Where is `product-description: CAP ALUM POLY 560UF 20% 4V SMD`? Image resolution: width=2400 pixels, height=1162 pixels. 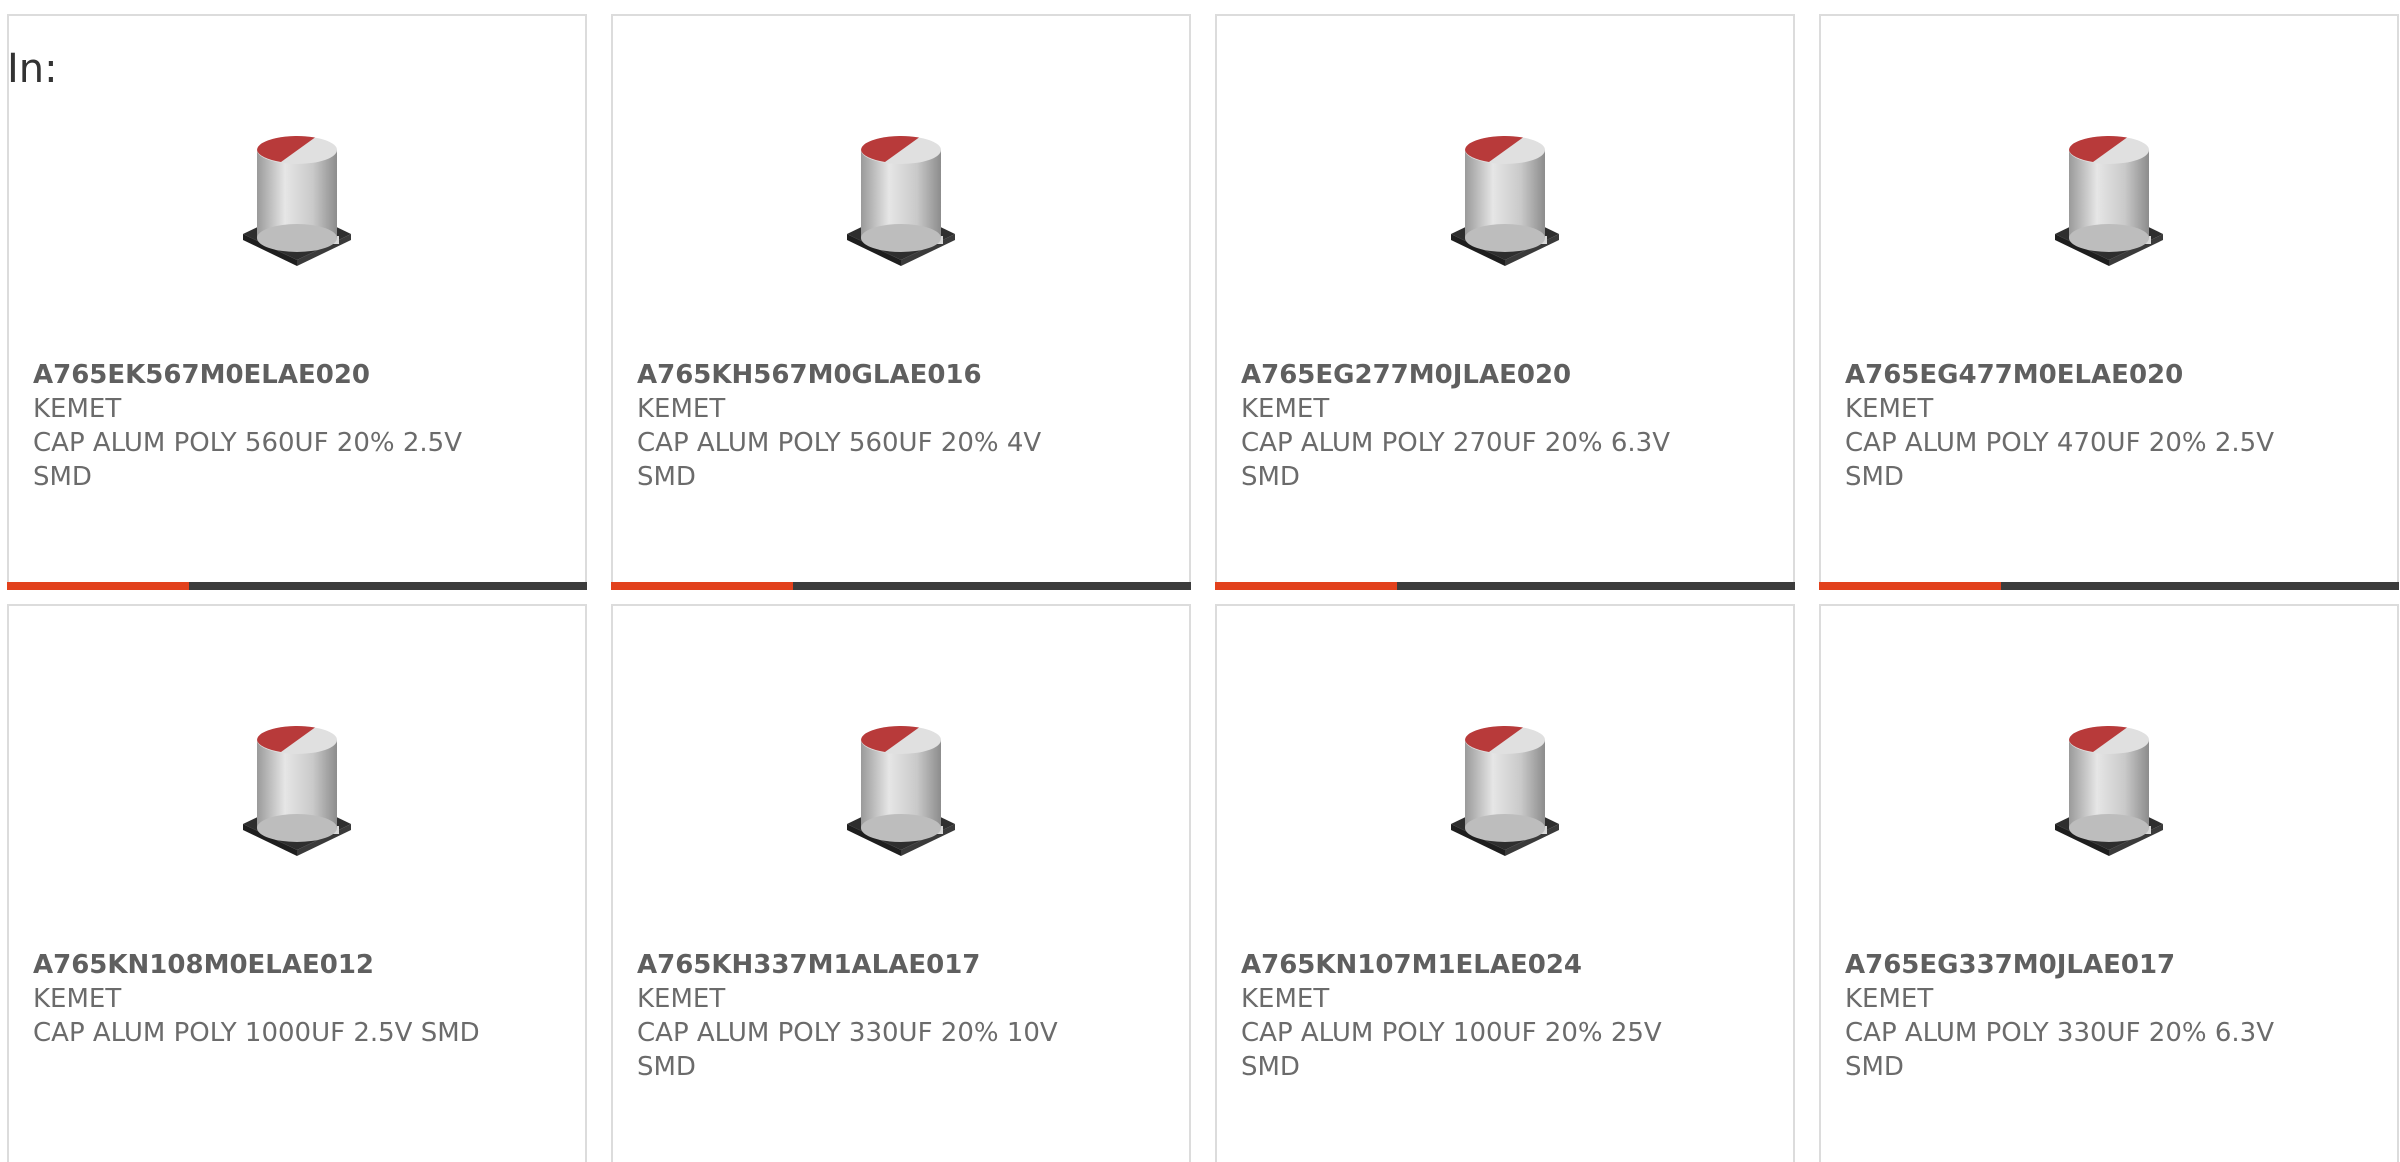
product-description: CAP ALUM POLY 560UF 20% 4V SMD is located at coordinates (839, 460).